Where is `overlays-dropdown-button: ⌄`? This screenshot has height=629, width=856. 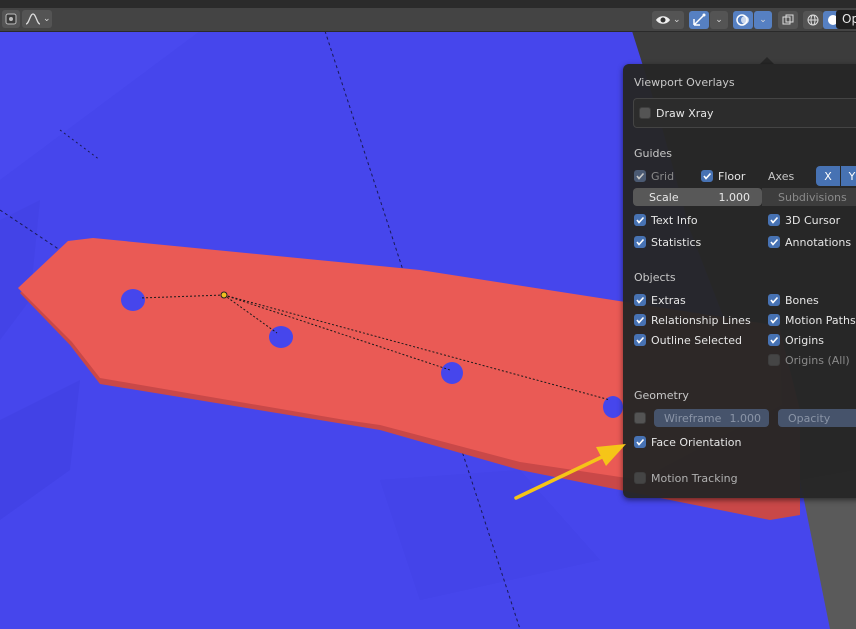 overlays-dropdown-button: ⌄ is located at coordinates (763, 20).